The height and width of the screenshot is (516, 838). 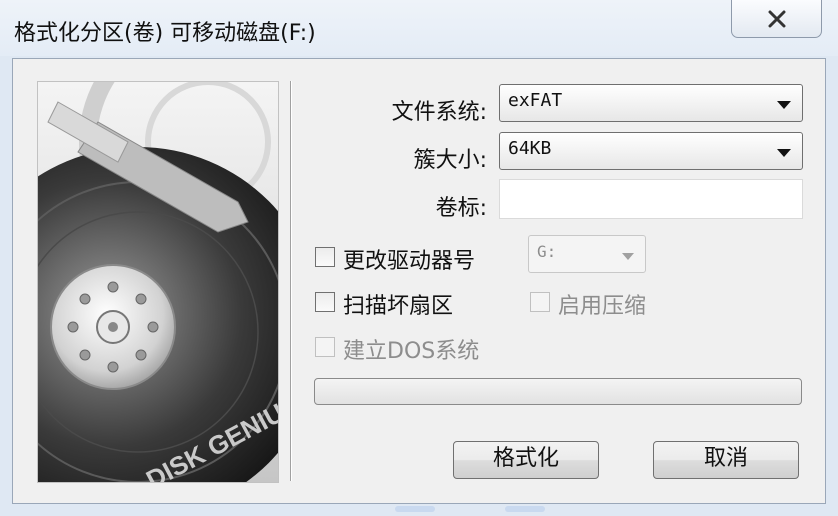 What do you see at coordinates (540, 302) in the screenshot?
I see `enable-compression-checkbox` at bounding box center [540, 302].